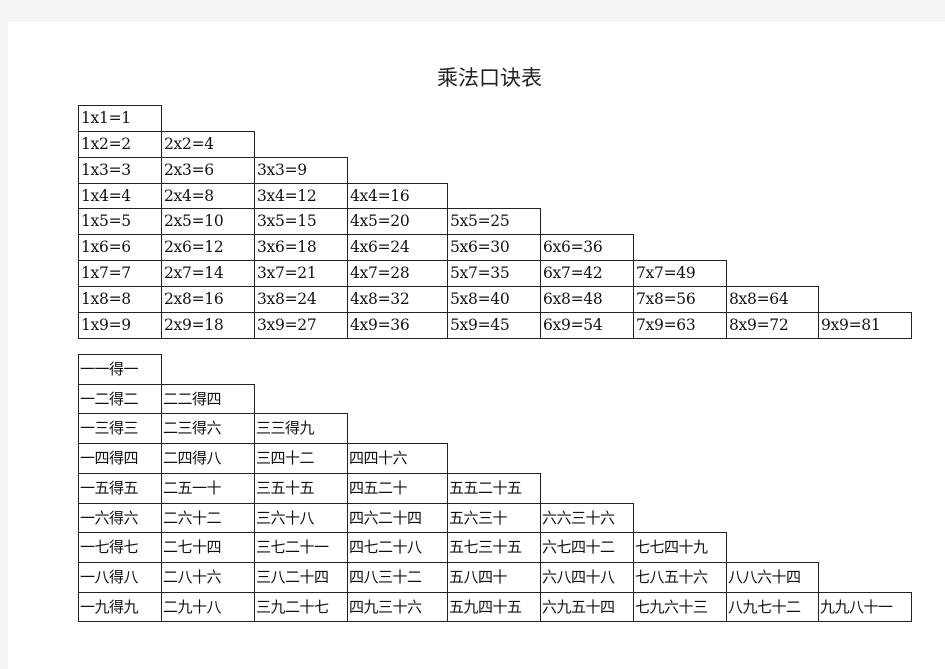 The height and width of the screenshot is (669, 945). What do you see at coordinates (120, 325) in the screenshot?
I see `numeric-table-cell: 1x9=9` at bounding box center [120, 325].